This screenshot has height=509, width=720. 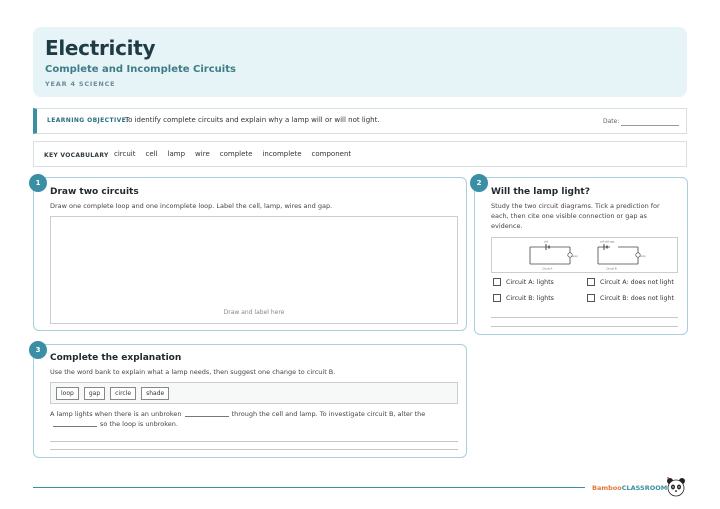 What do you see at coordinates (76, 155) in the screenshot?
I see `vocabulary-label: KEY VOCABULARY` at bounding box center [76, 155].